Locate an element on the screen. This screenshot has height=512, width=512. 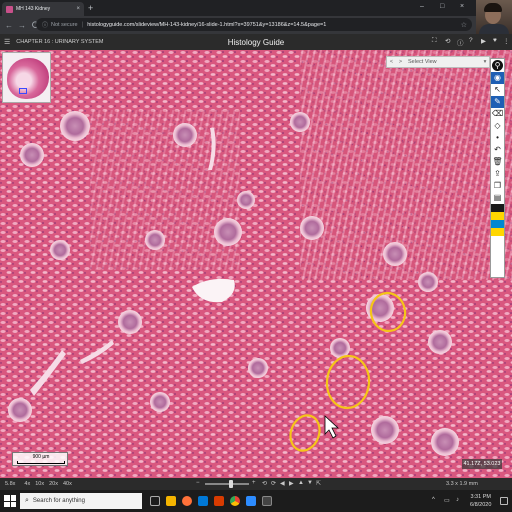
eraser-tool-icon: ⌫ is located at coordinates (497, 114).